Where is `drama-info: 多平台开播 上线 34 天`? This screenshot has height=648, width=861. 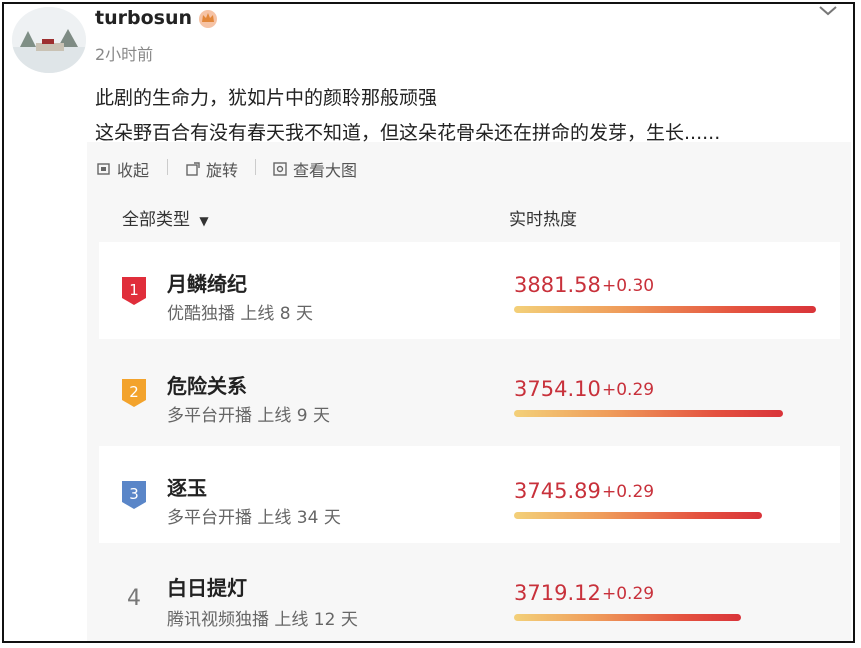 drama-info: 多平台开播 上线 34 天 is located at coordinates (254, 518).